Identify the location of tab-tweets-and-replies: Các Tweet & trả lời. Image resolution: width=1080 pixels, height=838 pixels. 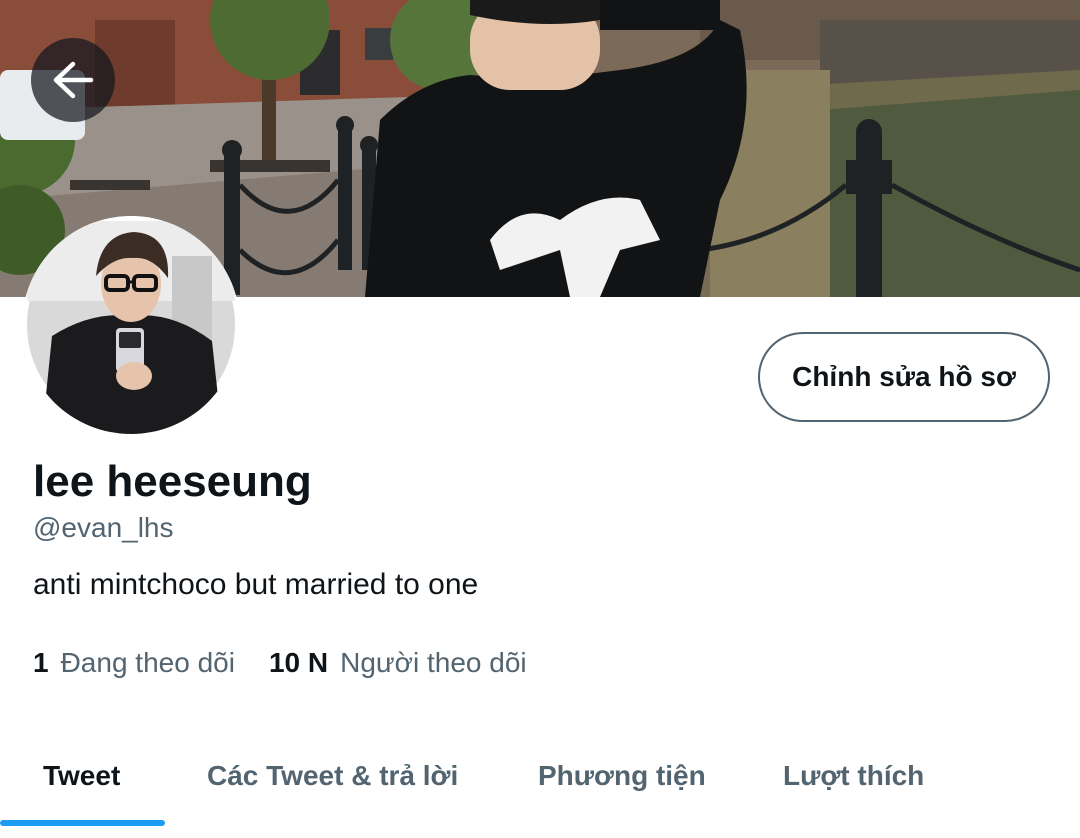
(332, 776).